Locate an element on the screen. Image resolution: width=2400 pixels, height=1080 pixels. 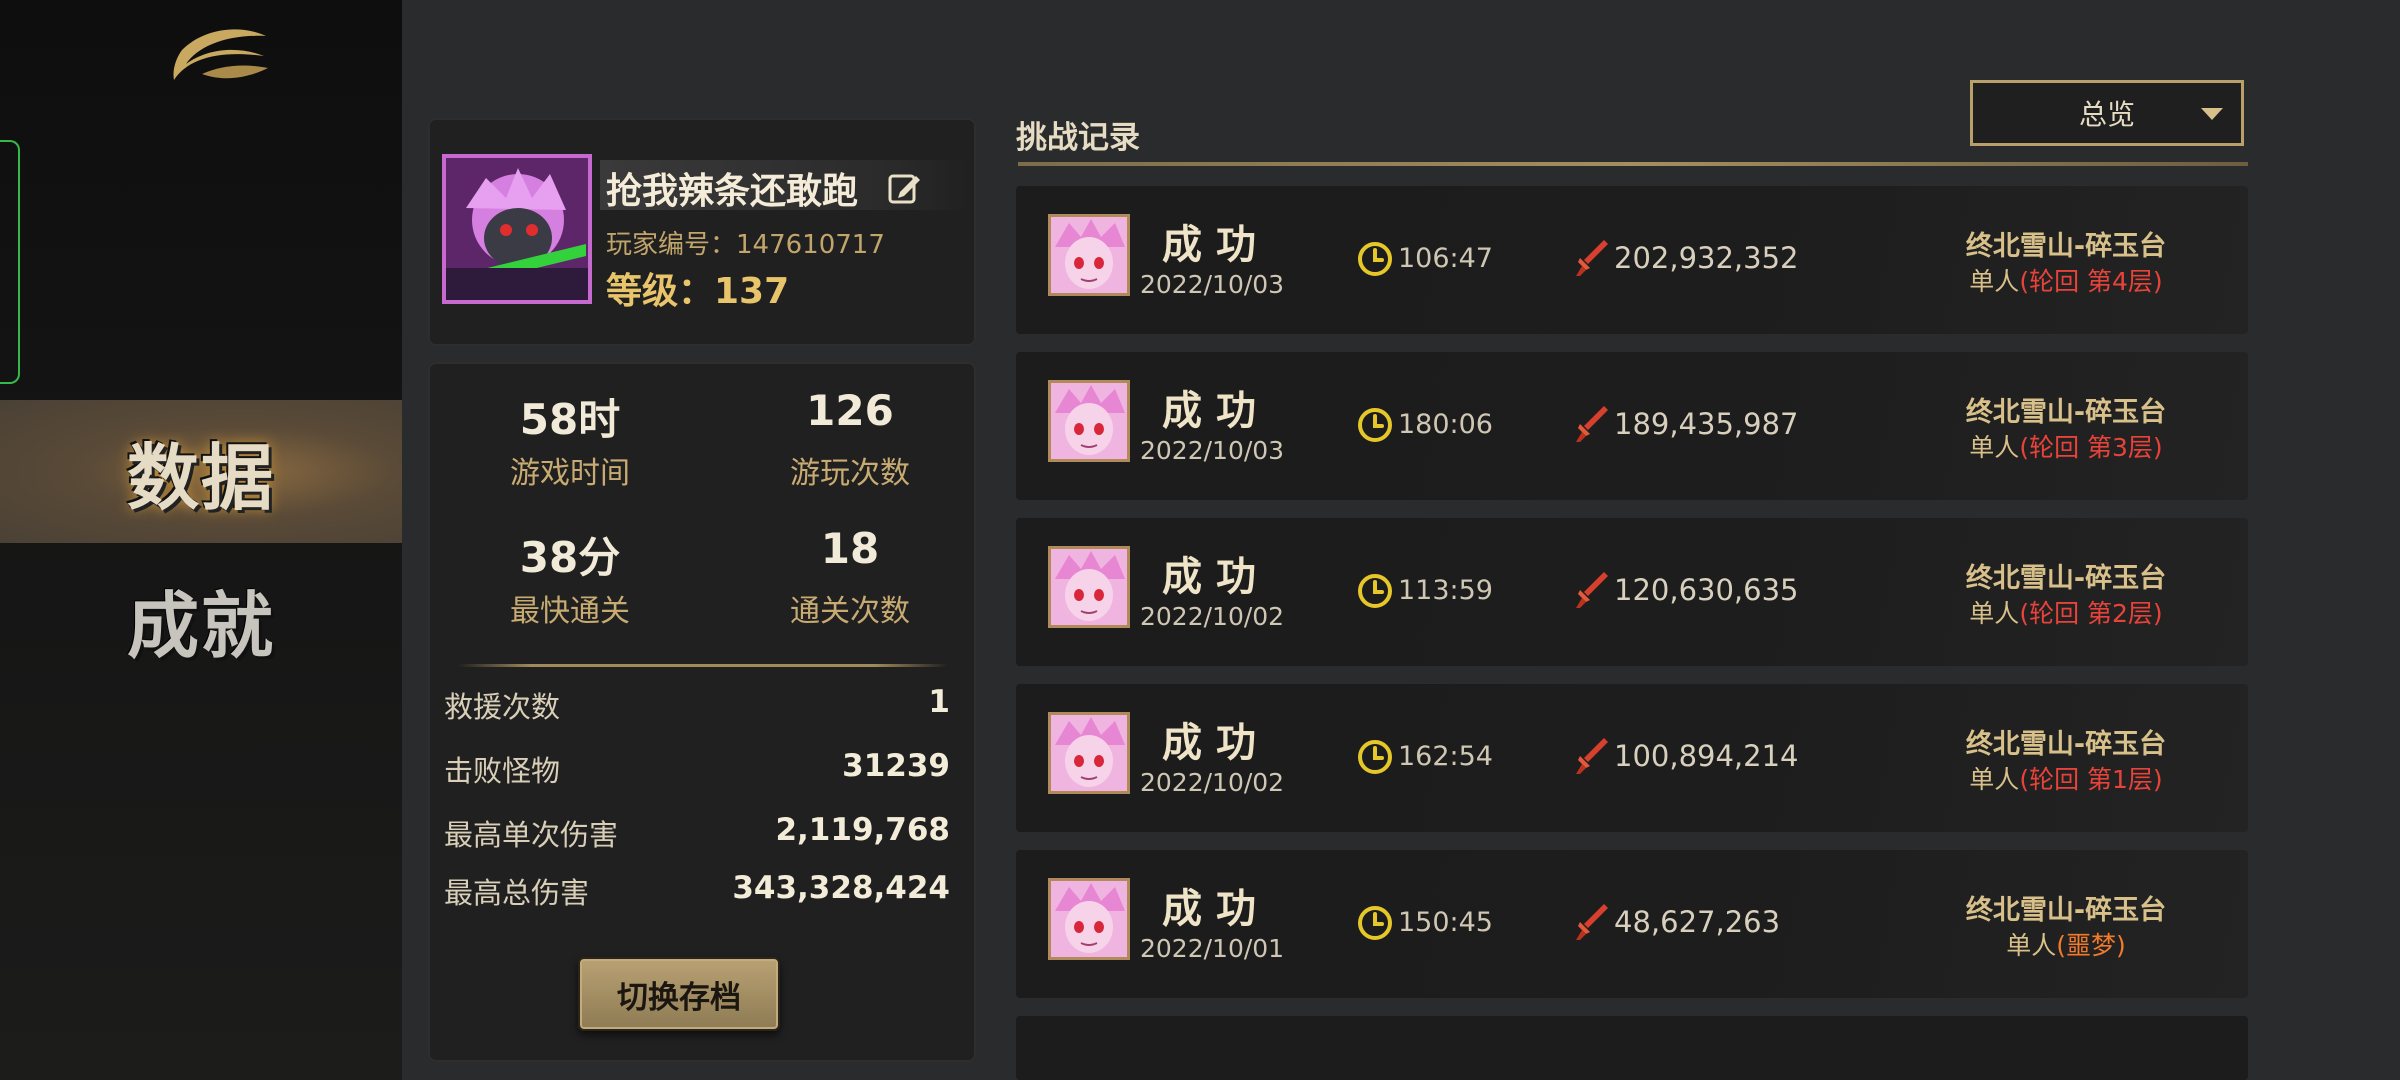
stat-max-hit-value: 2,119,768 is located at coordinates (862, 830).